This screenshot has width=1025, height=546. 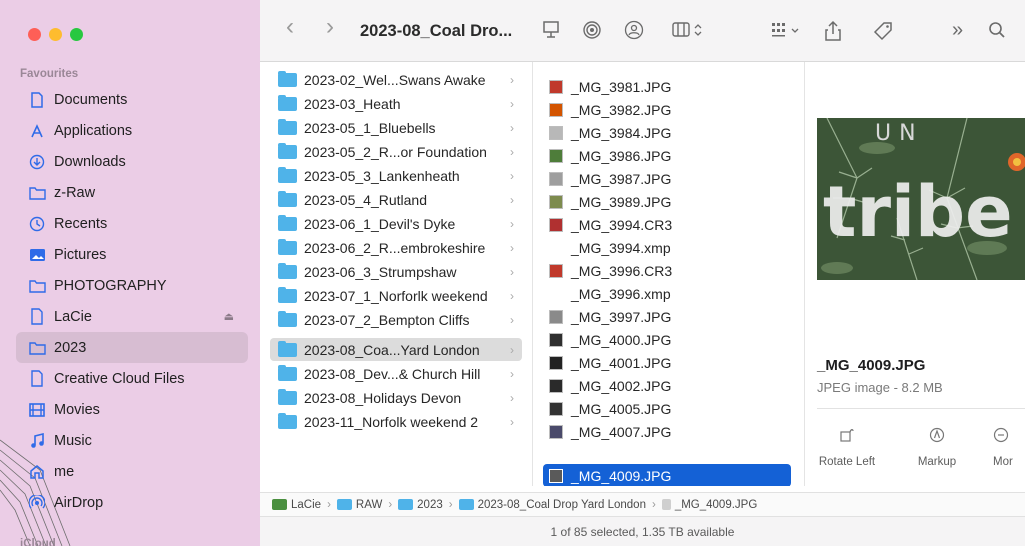 What do you see at coordinates (937, 437) in the screenshot?
I see `markup-icon` at bounding box center [937, 437].